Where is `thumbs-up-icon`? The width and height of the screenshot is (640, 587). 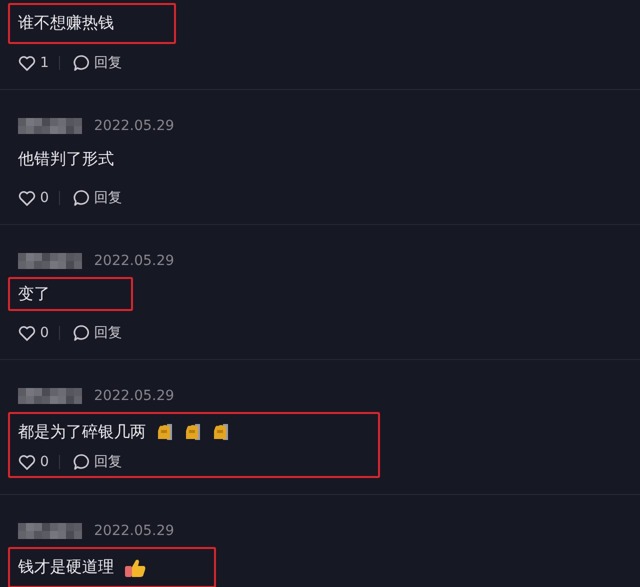
thumbs-up-icon is located at coordinates (135, 568).